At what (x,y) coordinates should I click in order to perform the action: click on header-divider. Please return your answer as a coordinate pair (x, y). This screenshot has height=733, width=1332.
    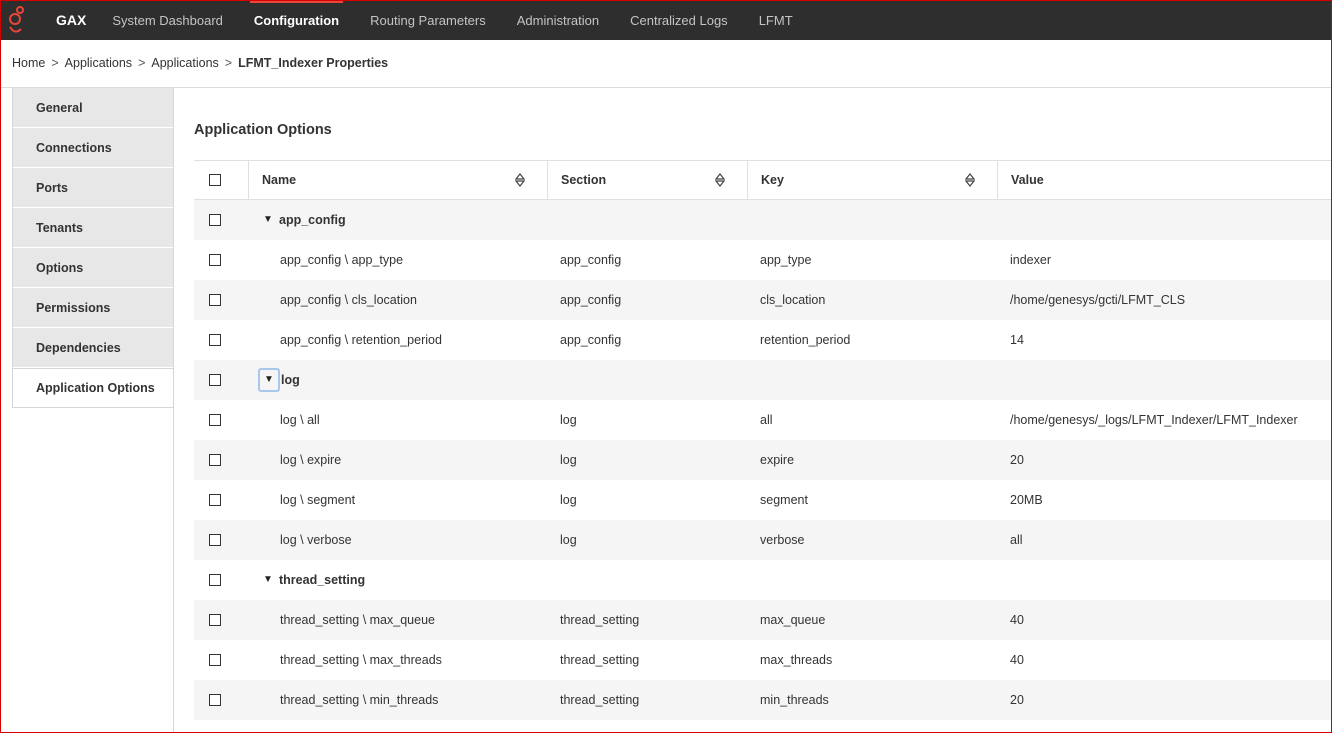
    Looking at the image, I should click on (666, 87).